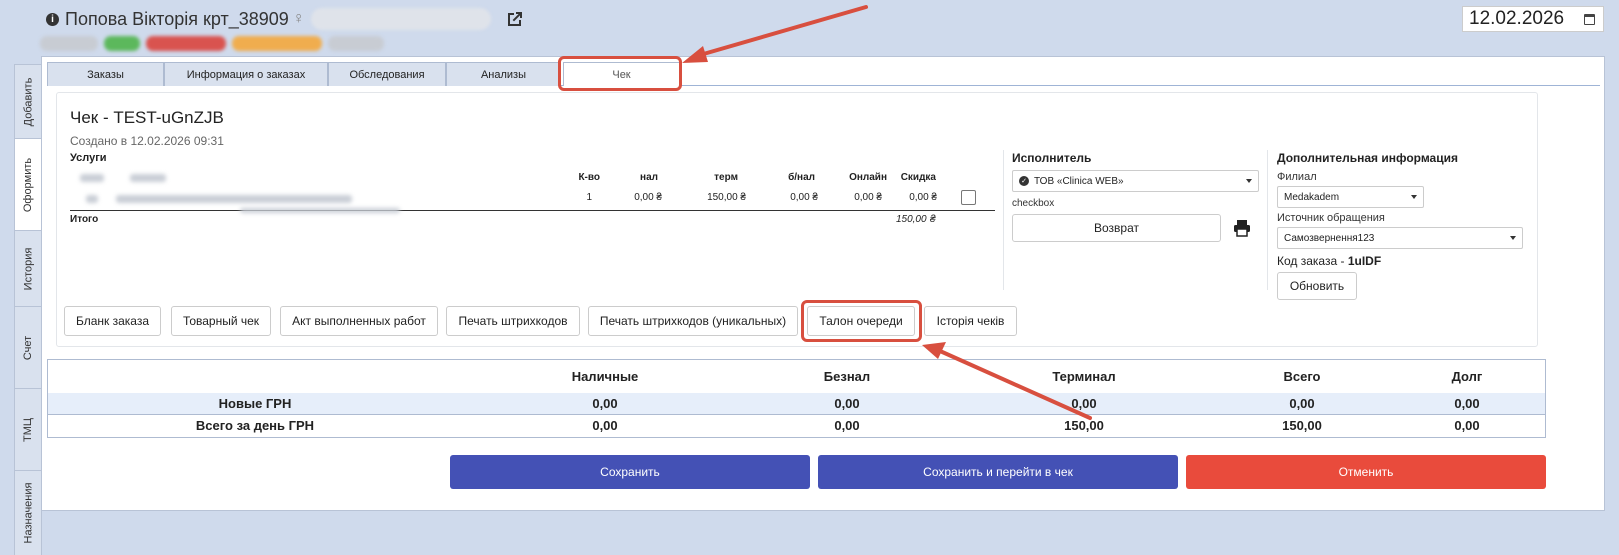 The height and width of the screenshot is (555, 1619). What do you see at coordinates (1517, 18) in the screenshot?
I see `date-value: 12.02.2026` at bounding box center [1517, 18].